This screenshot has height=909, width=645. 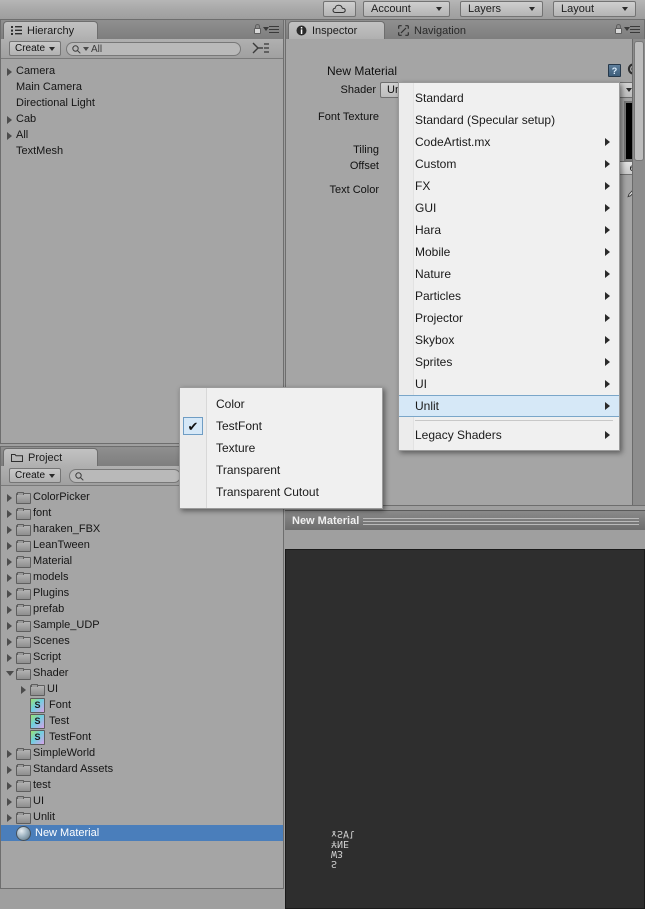 What do you see at coordinates (501, 9) in the screenshot?
I see `layers-dropdown: Layers` at bounding box center [501, 9].